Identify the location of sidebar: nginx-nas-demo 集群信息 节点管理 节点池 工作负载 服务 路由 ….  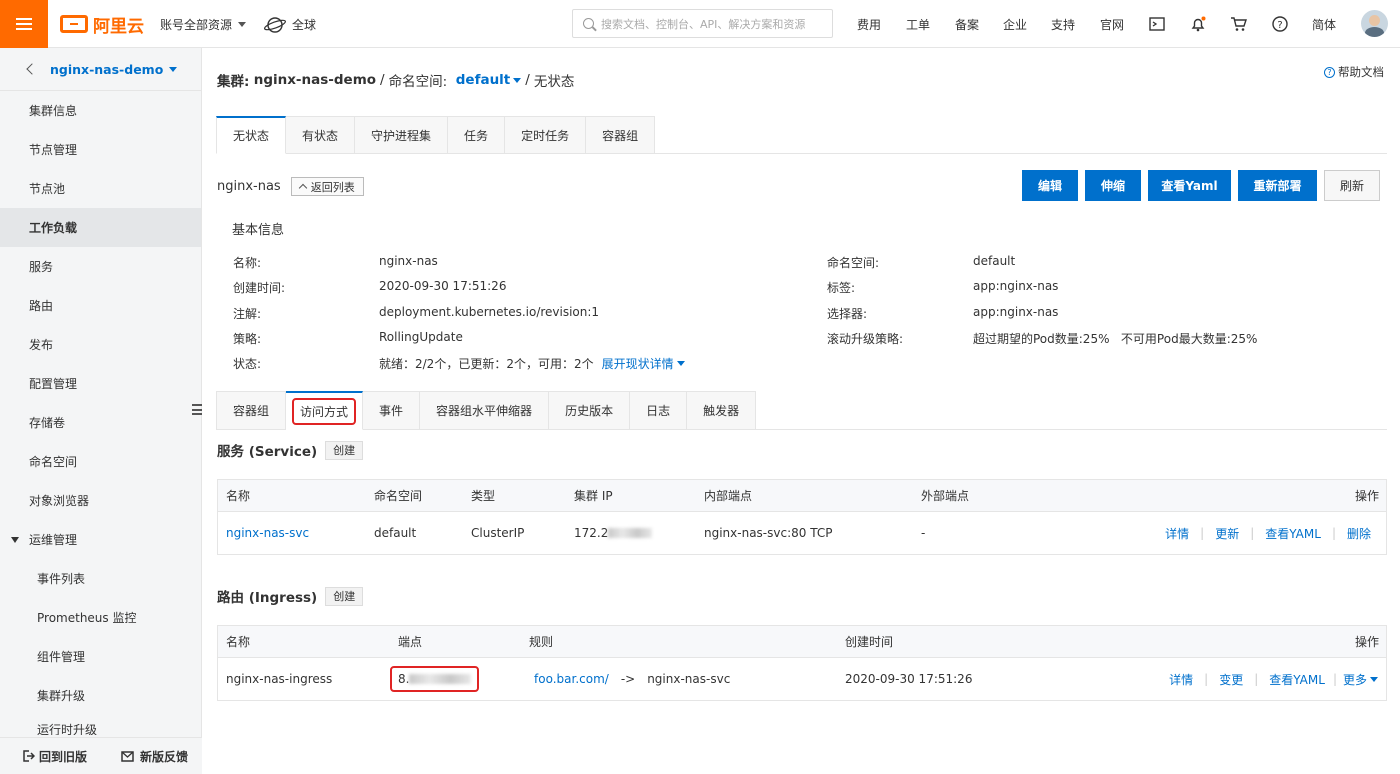
(101, 411).